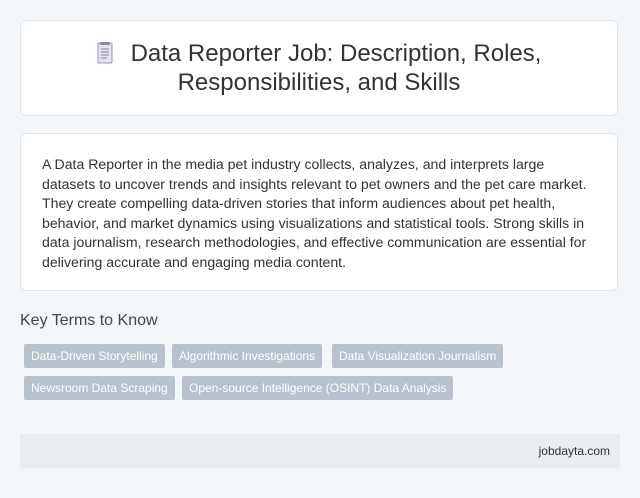 The width and height of the screenshot is (640, 498). Describe the element at coordinates (418, 356) in the screenshot. I see `tag-data-visualization-journalism: Data Visualization Journalism` at that location.